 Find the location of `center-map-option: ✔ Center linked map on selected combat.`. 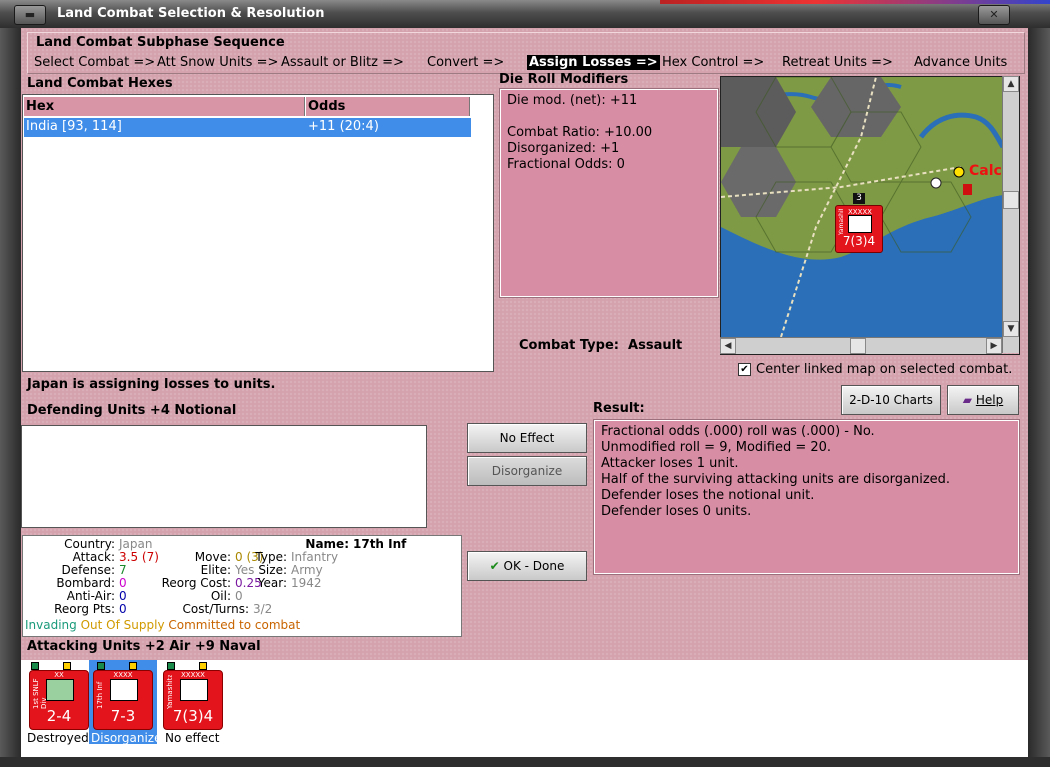

center-map-option: ✔ Center linked map on selected combat. is located at coordinates (875, 369).